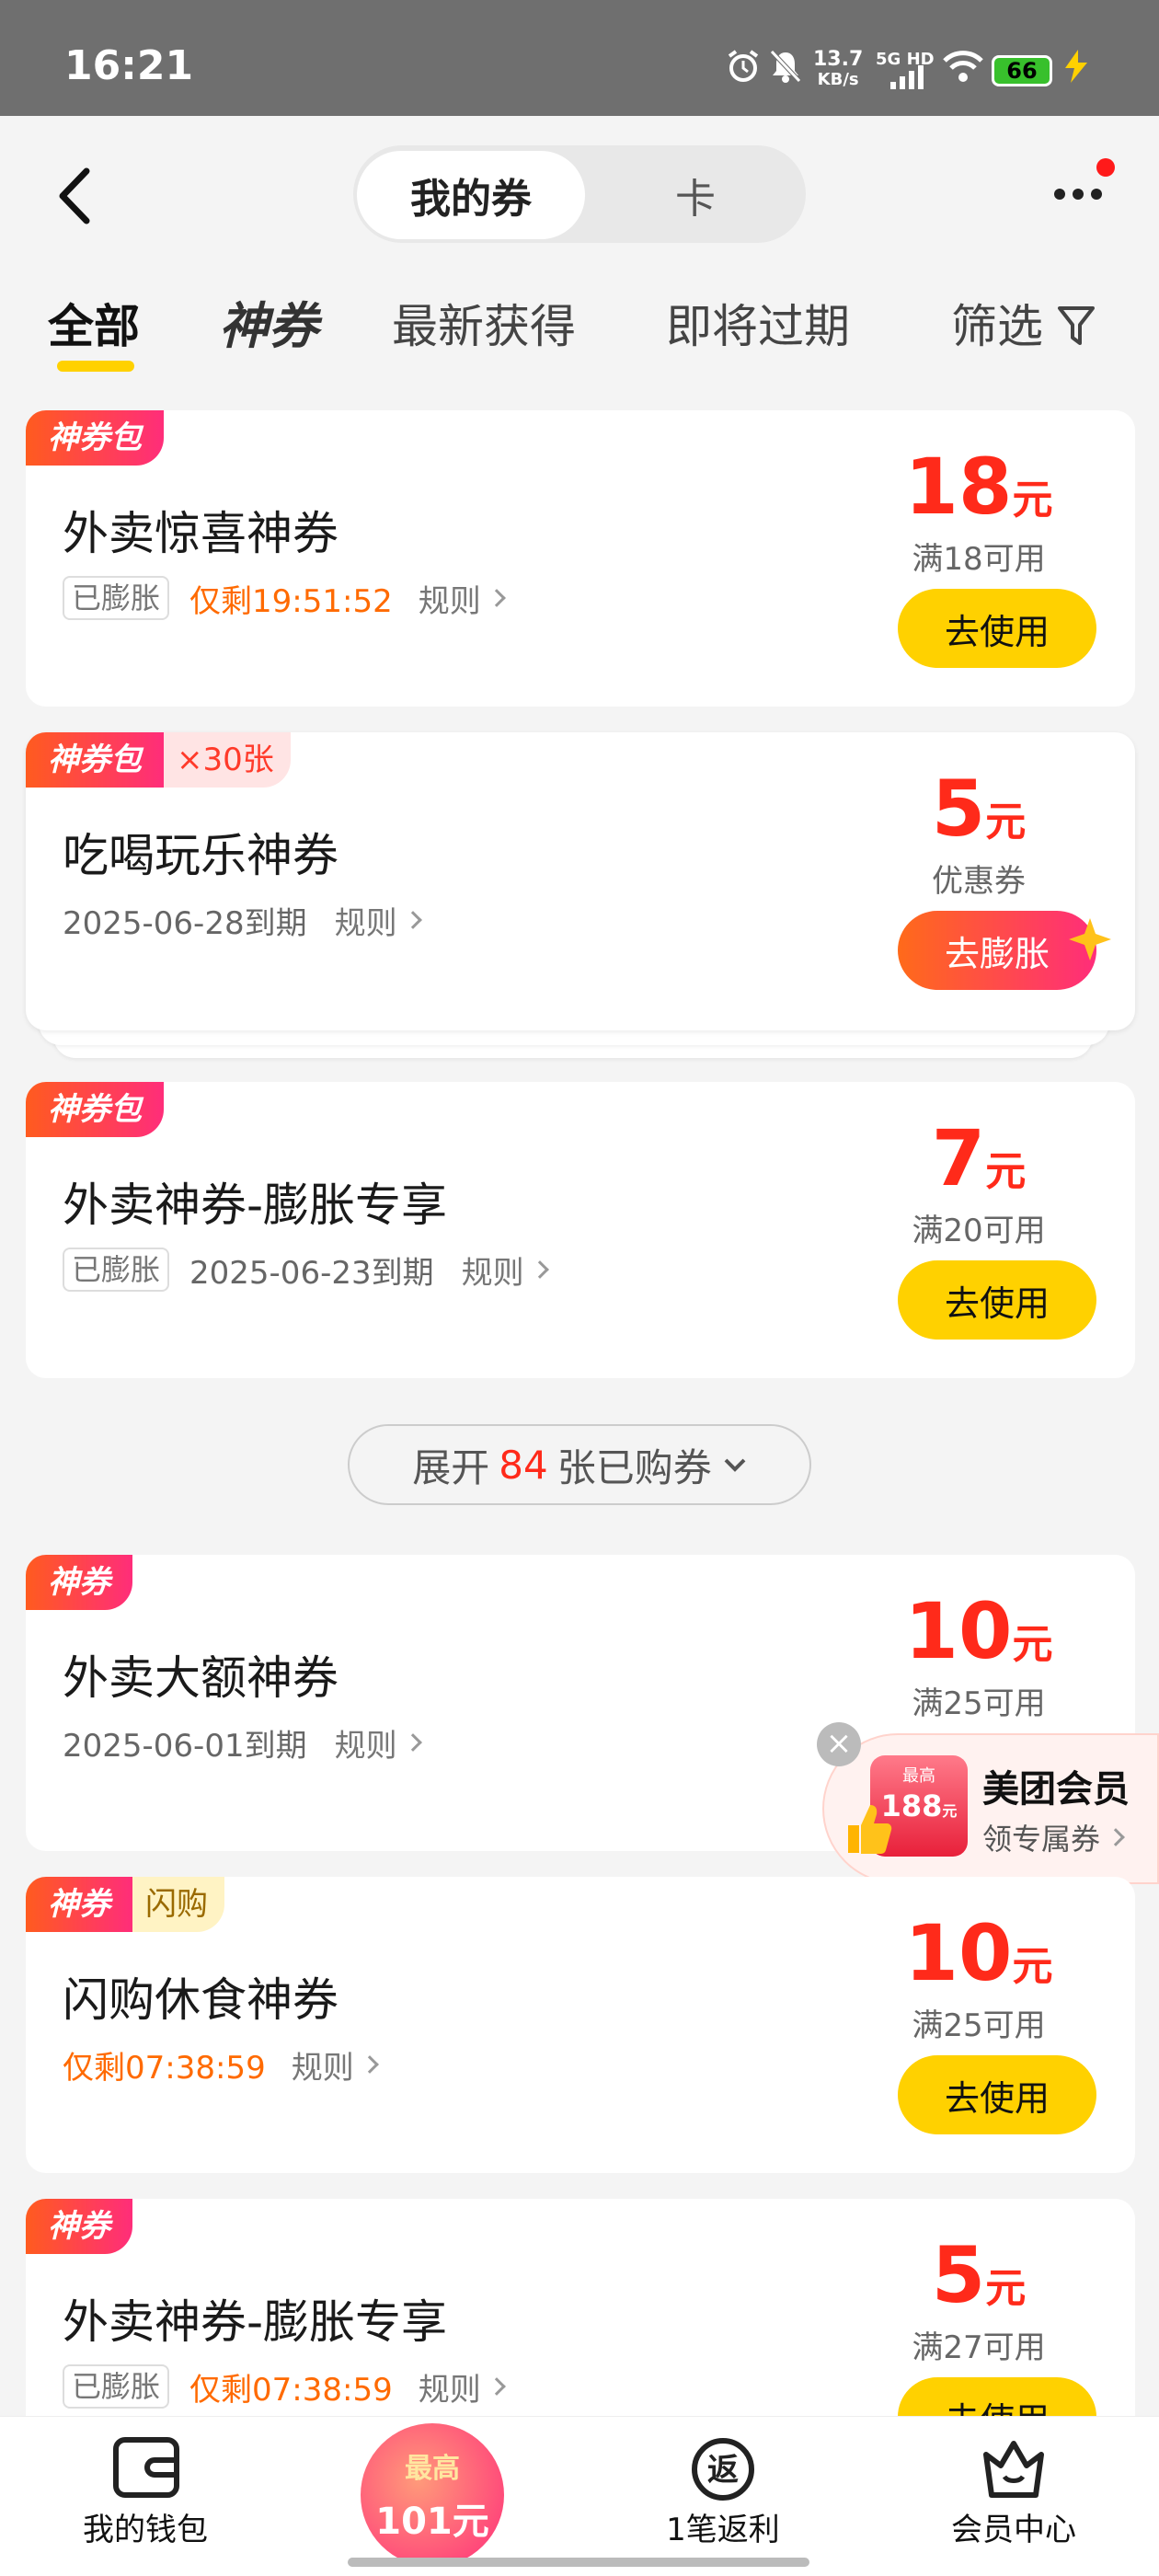 The width and height of the screenshot is (1159, 2576). What do you see at coordinates (484, 326) in the screenshot?
I see `filter-tab-newest: 最新获得` at bounding box center [484, 326].